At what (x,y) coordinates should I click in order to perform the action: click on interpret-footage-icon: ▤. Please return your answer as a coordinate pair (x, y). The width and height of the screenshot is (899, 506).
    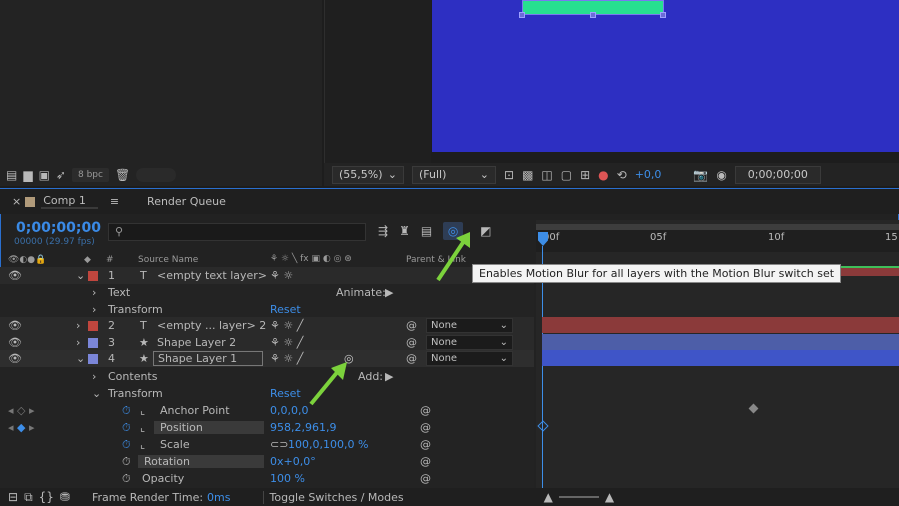
    Looking at the image, I should click on (11, 175).